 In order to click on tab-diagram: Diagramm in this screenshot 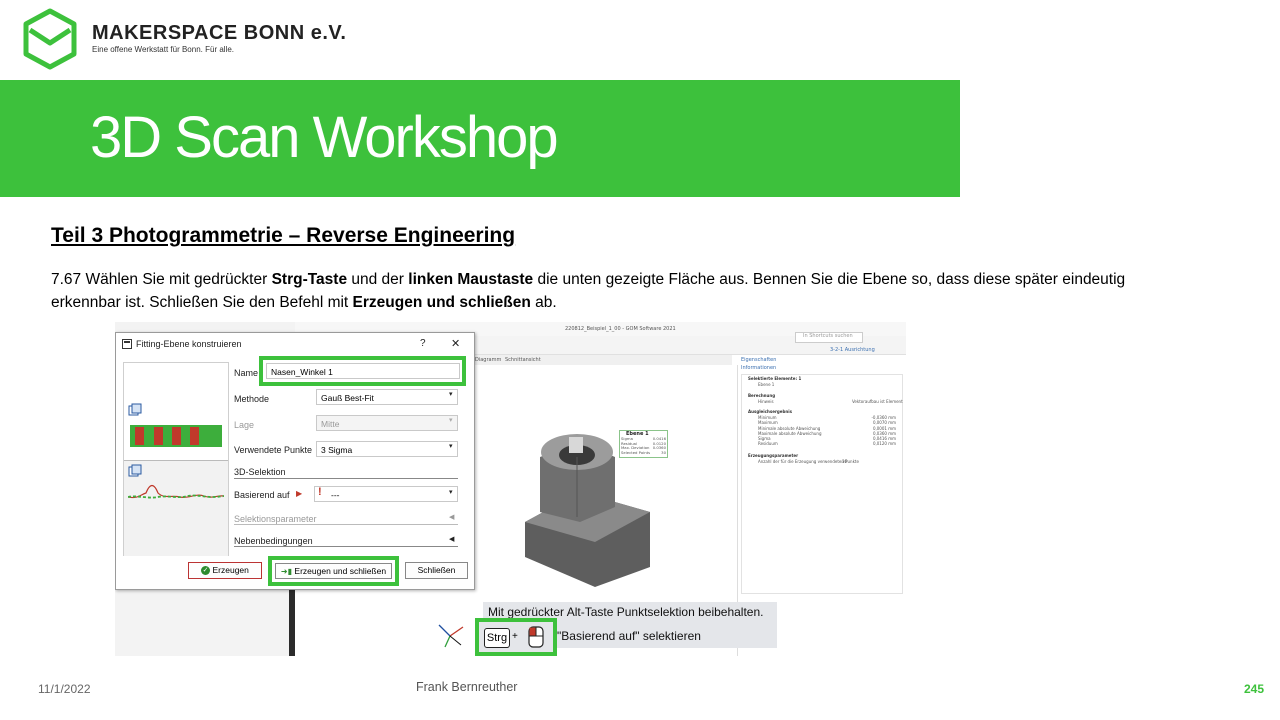, I will do `click(488, 360)`.